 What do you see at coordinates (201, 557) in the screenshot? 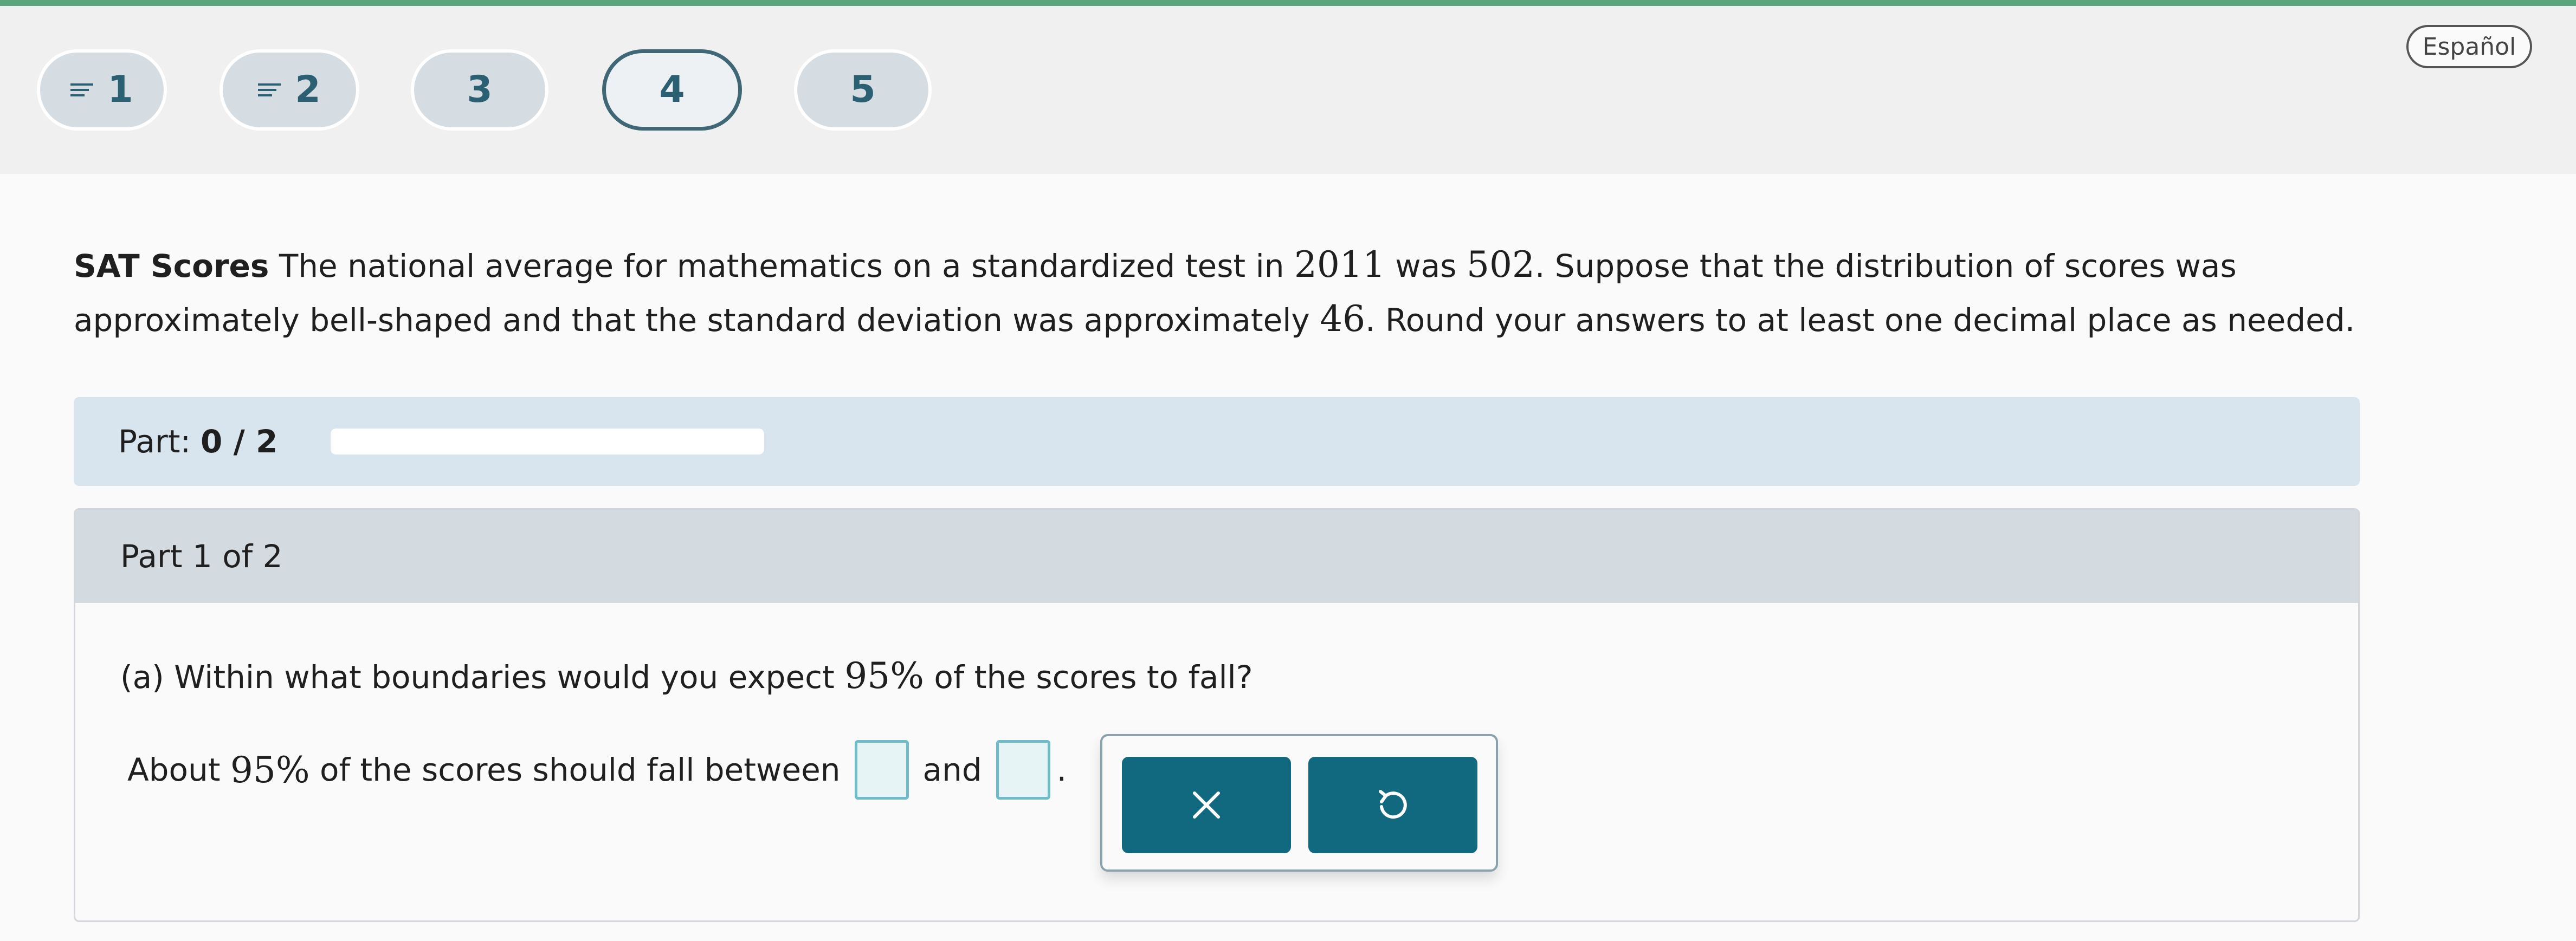
I see `part-card-title: Part 1 of 2` at bounding box center [201, 557].